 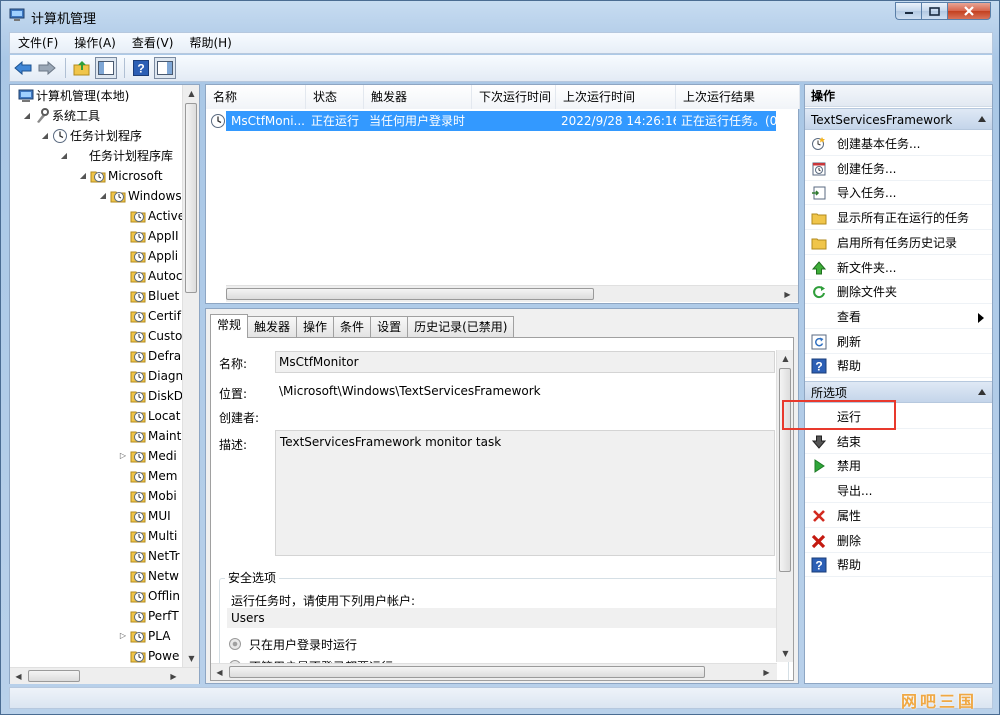 I want to click on action-item-label: 启用所有任务历史记录, so click(x=897, y=242).